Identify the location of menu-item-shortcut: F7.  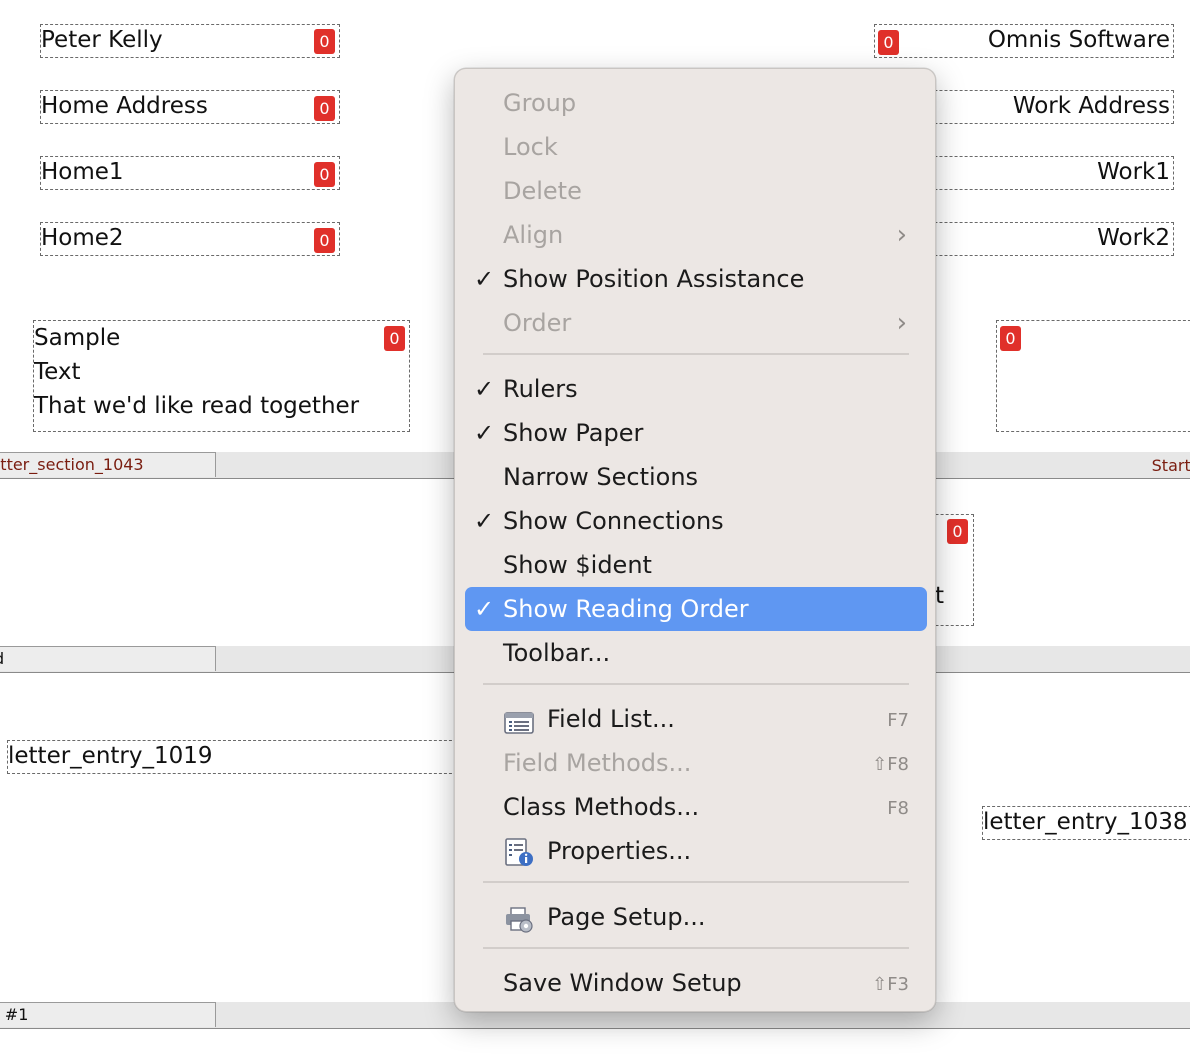
(898, 720).